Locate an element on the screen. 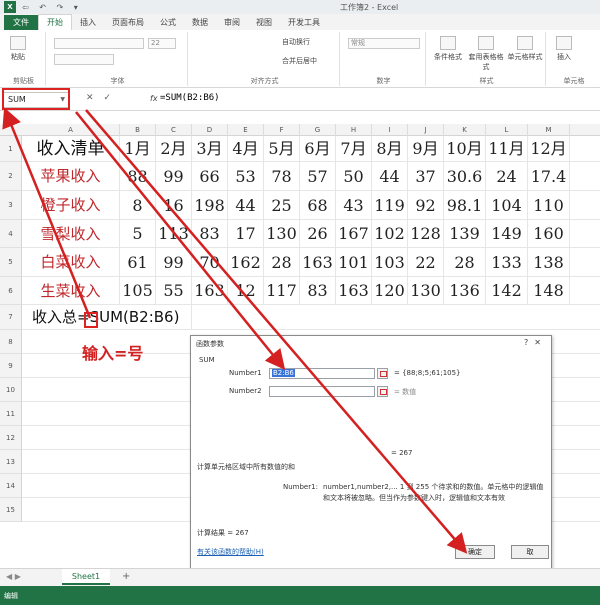 This screenshot has width=600, height=605. number2-input is located at coordinates (322, 391).